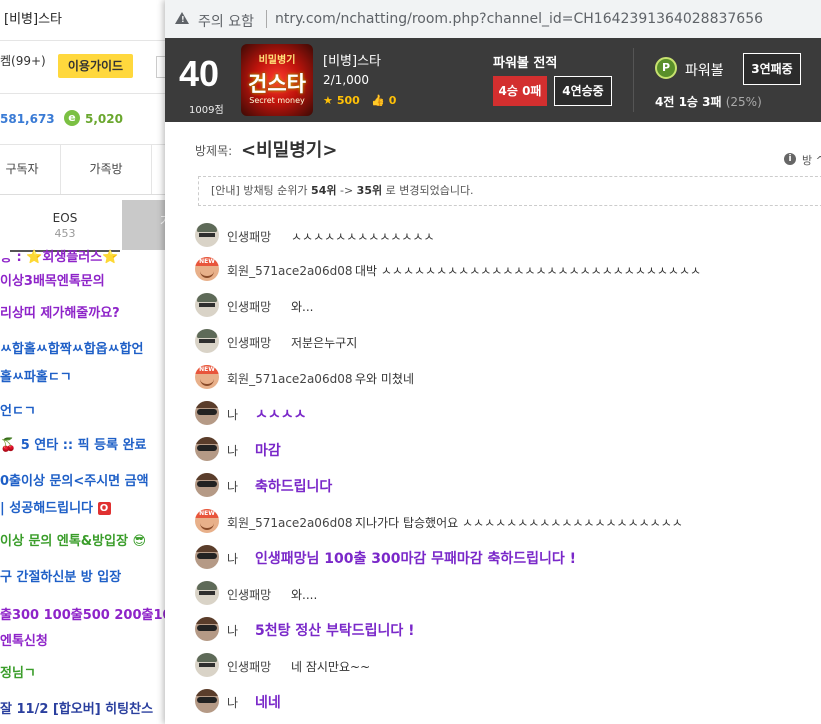 This screenshot has height=724, width=821. I want to click on security-warning-text: 주의 요함, so click(226, 21).